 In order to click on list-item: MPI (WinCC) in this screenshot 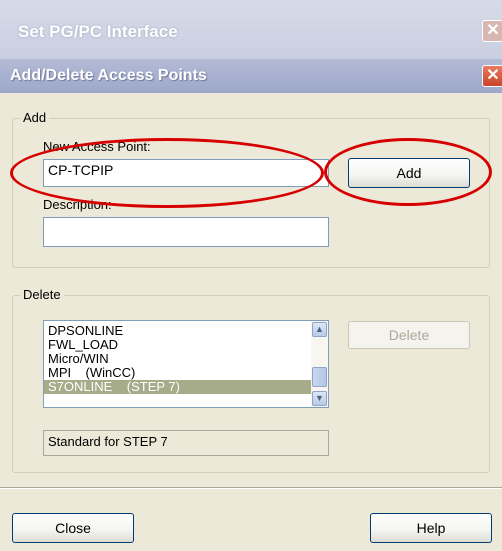, I will do `click(177, 373)`.